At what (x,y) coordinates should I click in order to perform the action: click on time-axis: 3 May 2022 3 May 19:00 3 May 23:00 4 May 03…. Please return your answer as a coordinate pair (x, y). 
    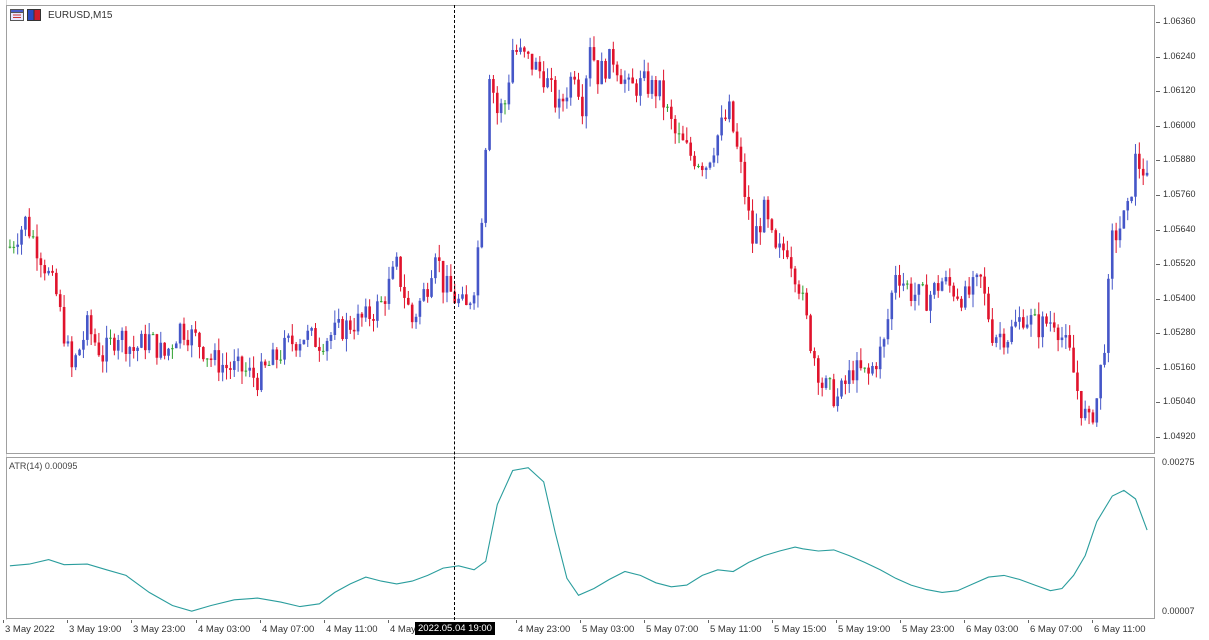
    Looking at the image, I should click on (604, 630).